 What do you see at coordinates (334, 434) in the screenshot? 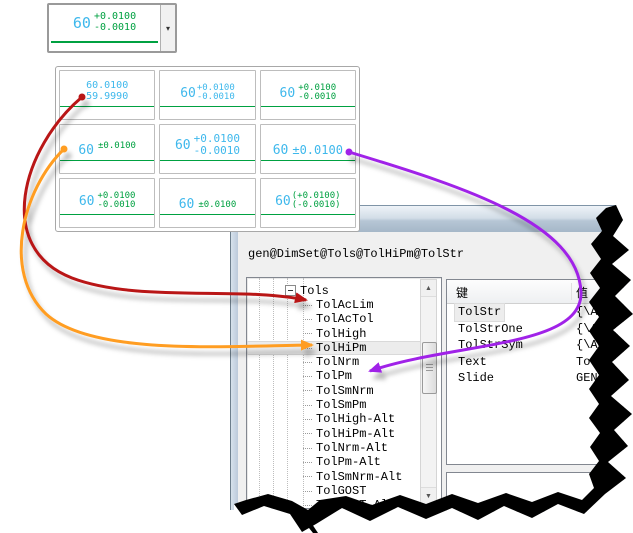
I see `tree-item: TolHiPm-Alt` at bounding box center [334, 434].